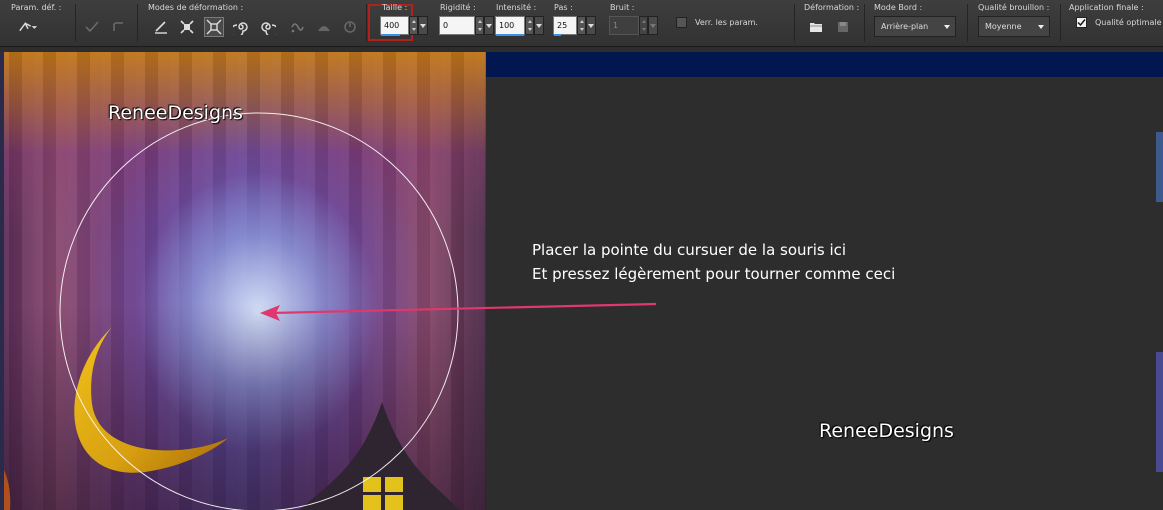 This screenshot has height=510, width=1163. What do you see at coordinates (898, 7) in the screenshot?
I see `edge-mode-label: Mode Bord :` at bounding box center [898, 7].